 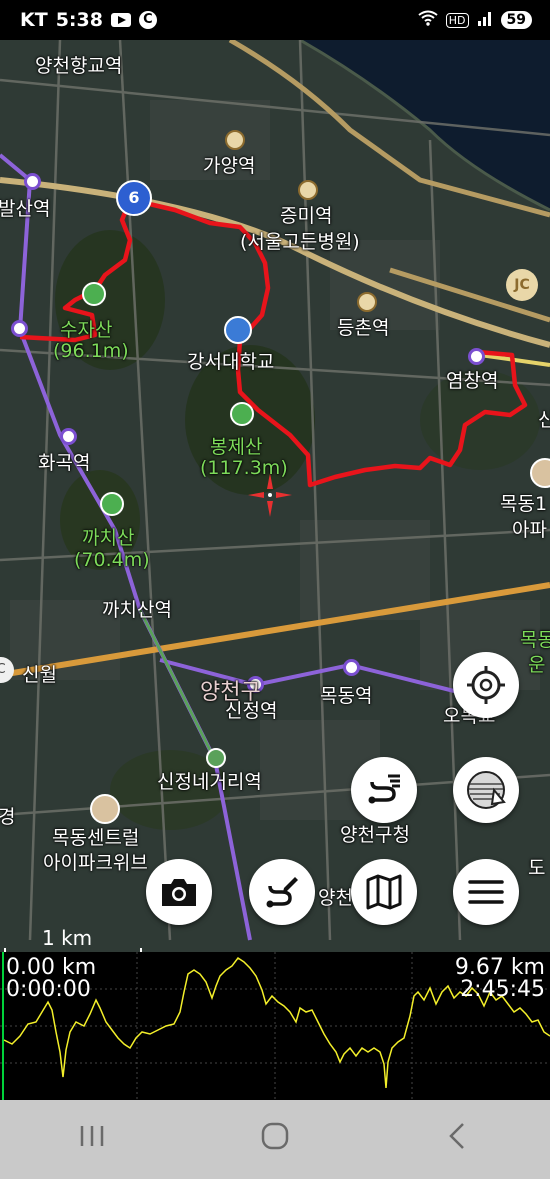 What do you see at coordinates (351, 667) in the screenshot?
I see `station-marker-mokdong` at bounding box center [351, 667].